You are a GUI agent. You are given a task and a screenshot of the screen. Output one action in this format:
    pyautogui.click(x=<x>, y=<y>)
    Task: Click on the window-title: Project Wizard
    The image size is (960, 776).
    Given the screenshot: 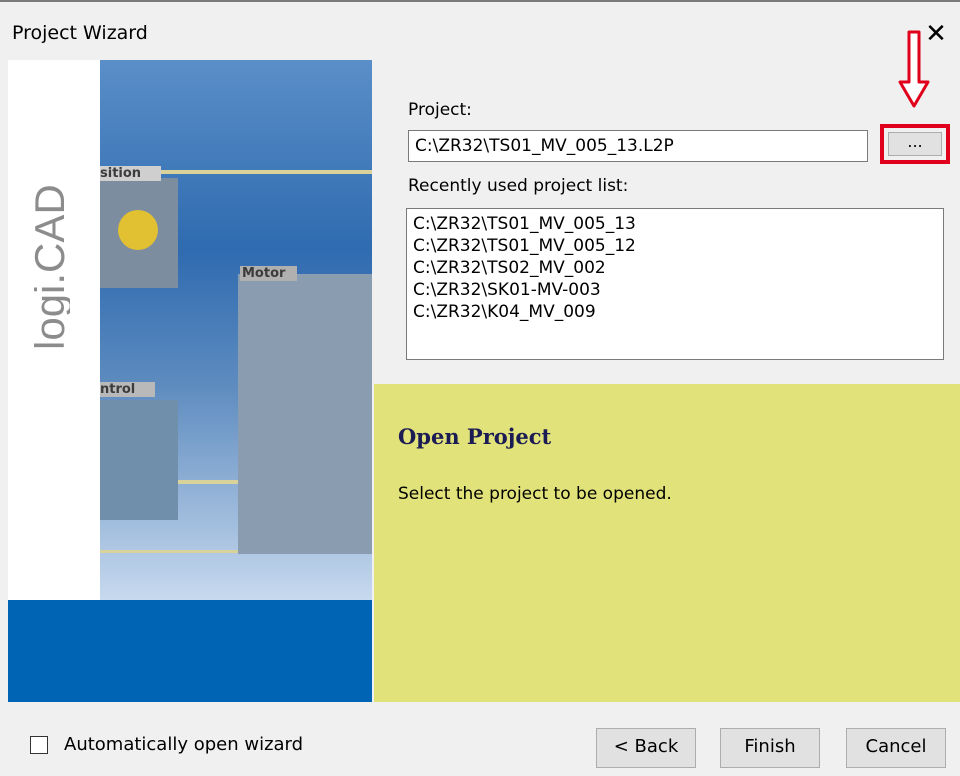 What is the action you would take?
    pyautogui.click(x=80, y=33)
    